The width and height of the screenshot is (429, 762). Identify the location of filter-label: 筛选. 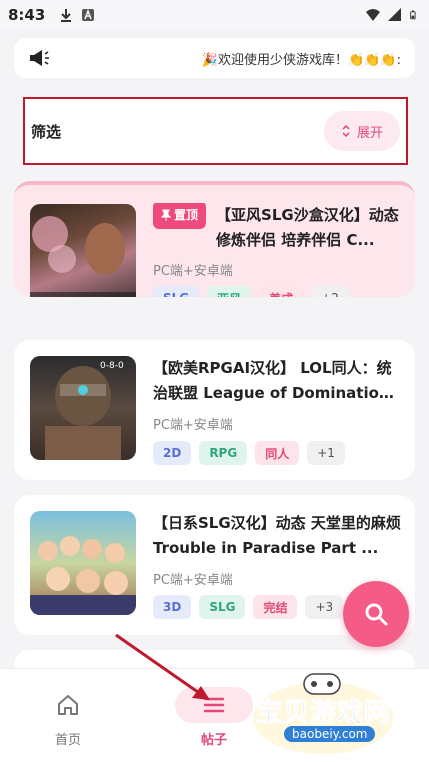
(46, 131).